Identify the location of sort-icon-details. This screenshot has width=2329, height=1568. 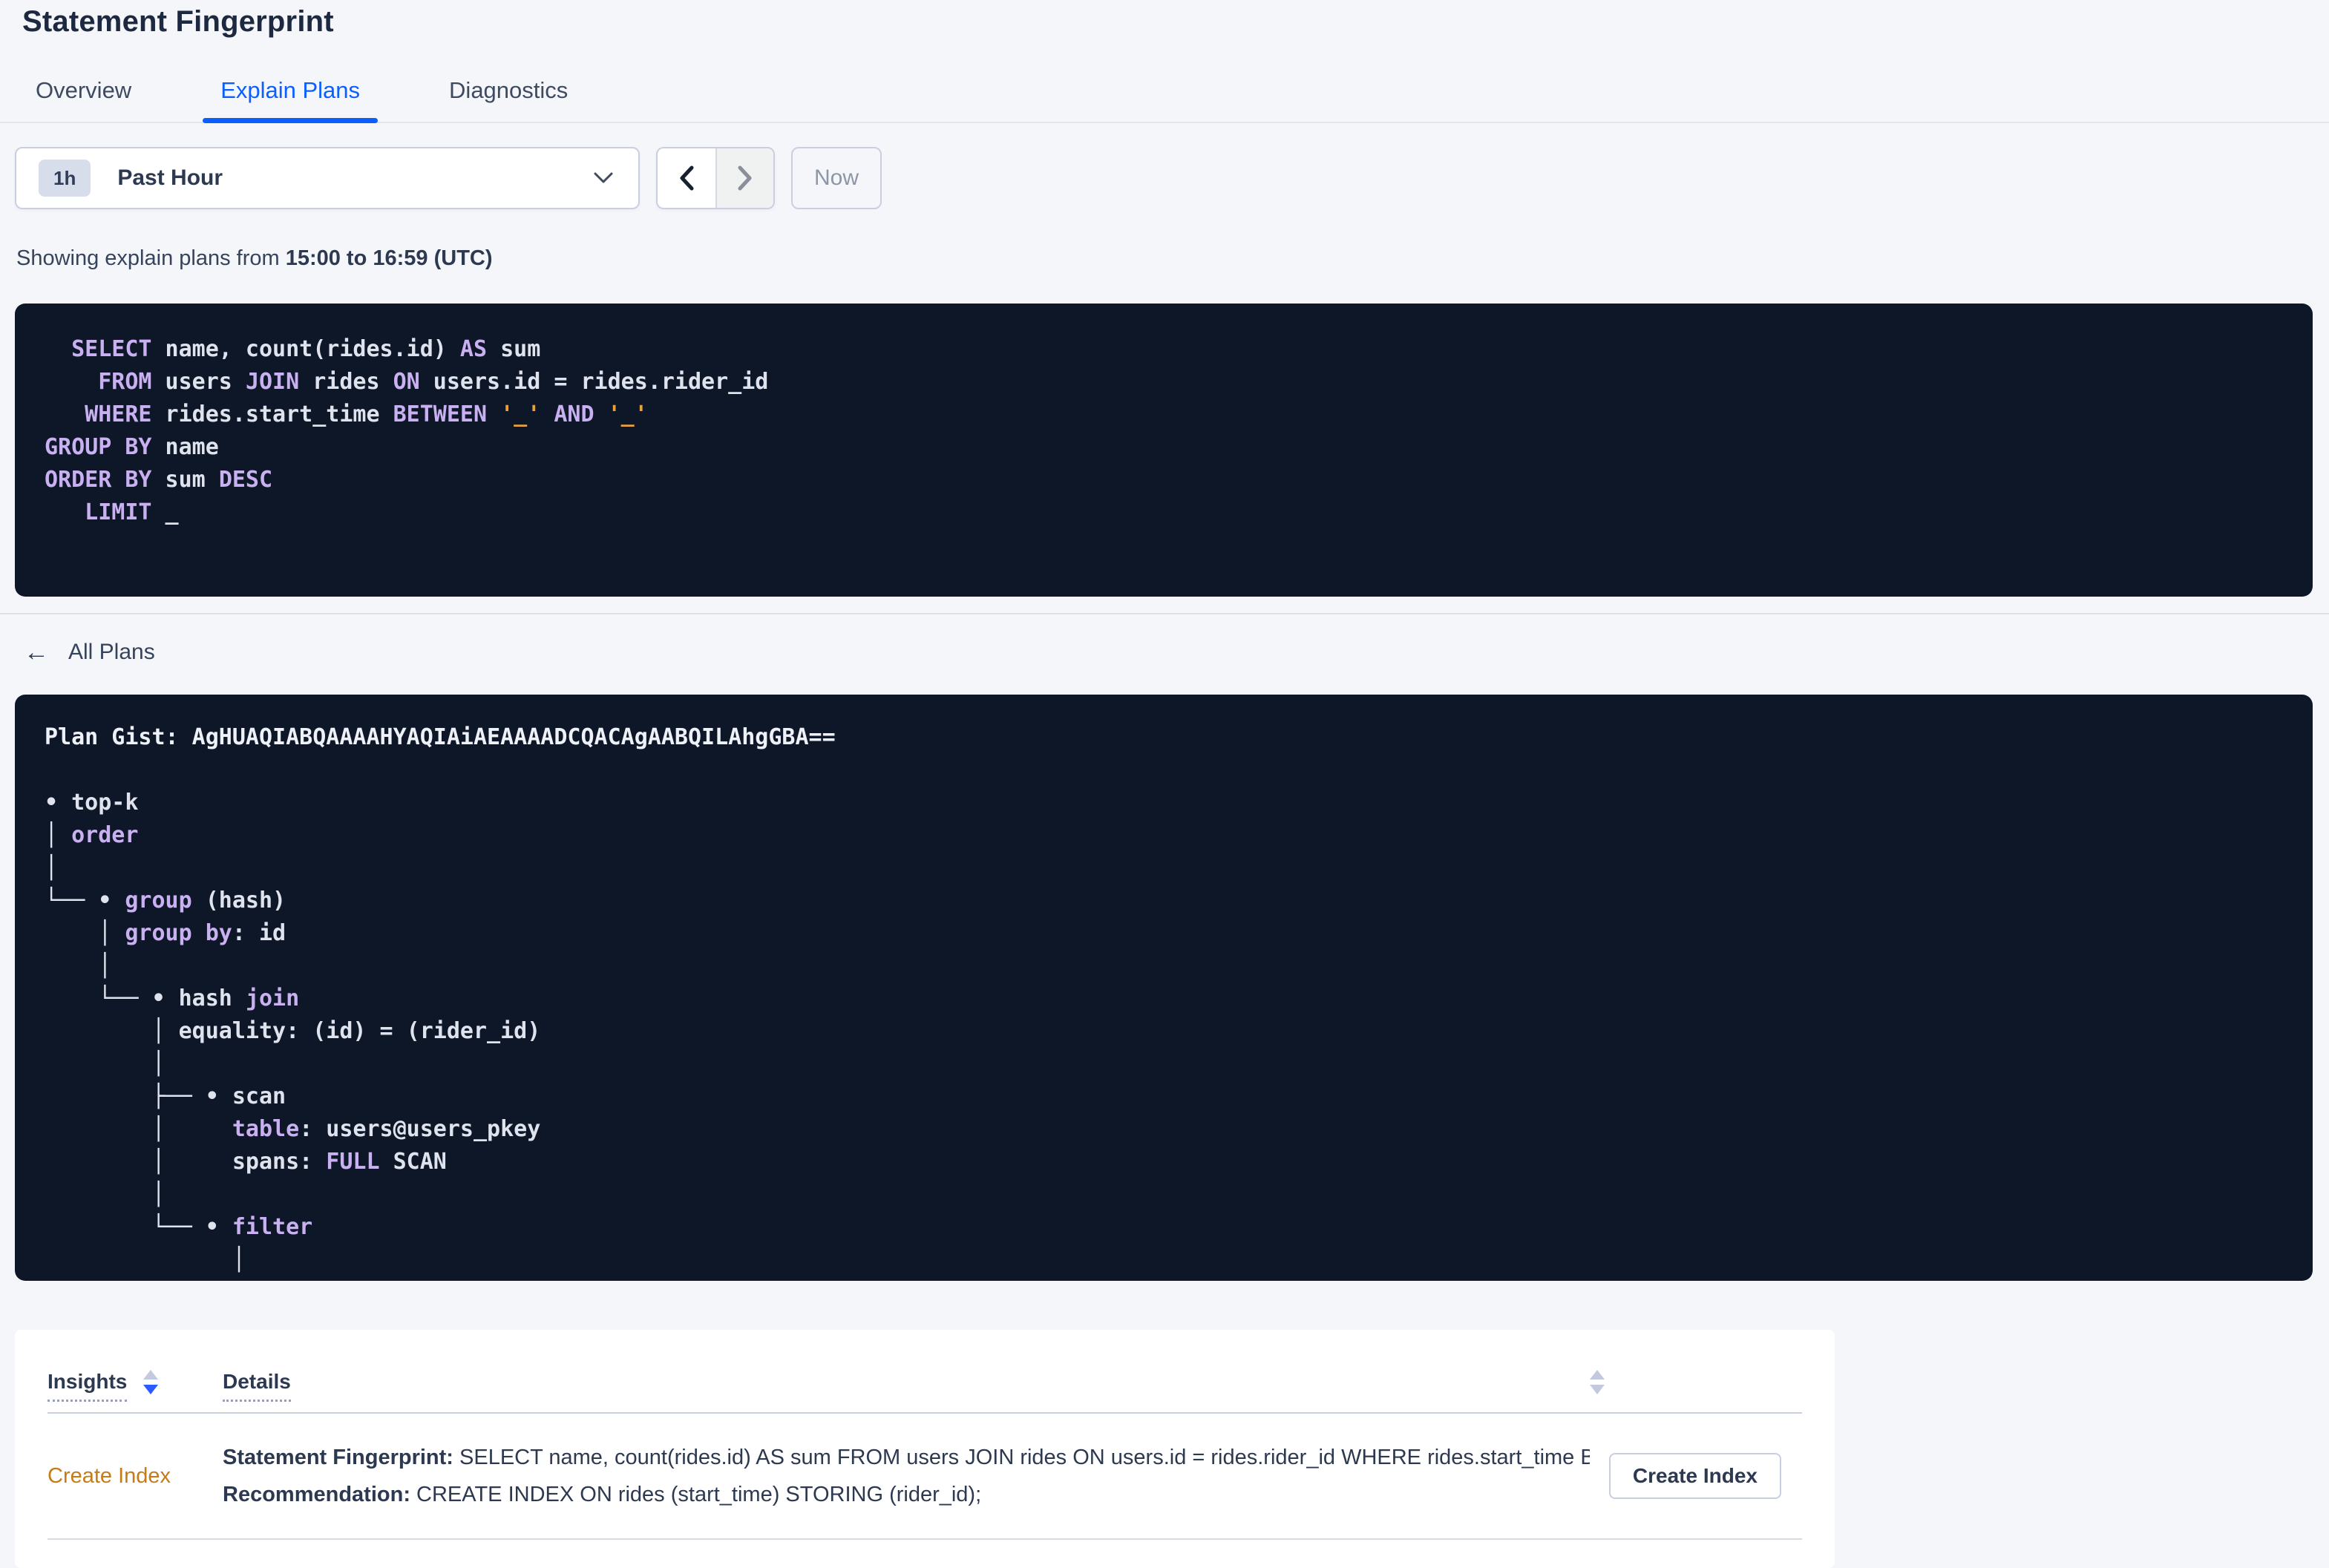
(1597, 1389).